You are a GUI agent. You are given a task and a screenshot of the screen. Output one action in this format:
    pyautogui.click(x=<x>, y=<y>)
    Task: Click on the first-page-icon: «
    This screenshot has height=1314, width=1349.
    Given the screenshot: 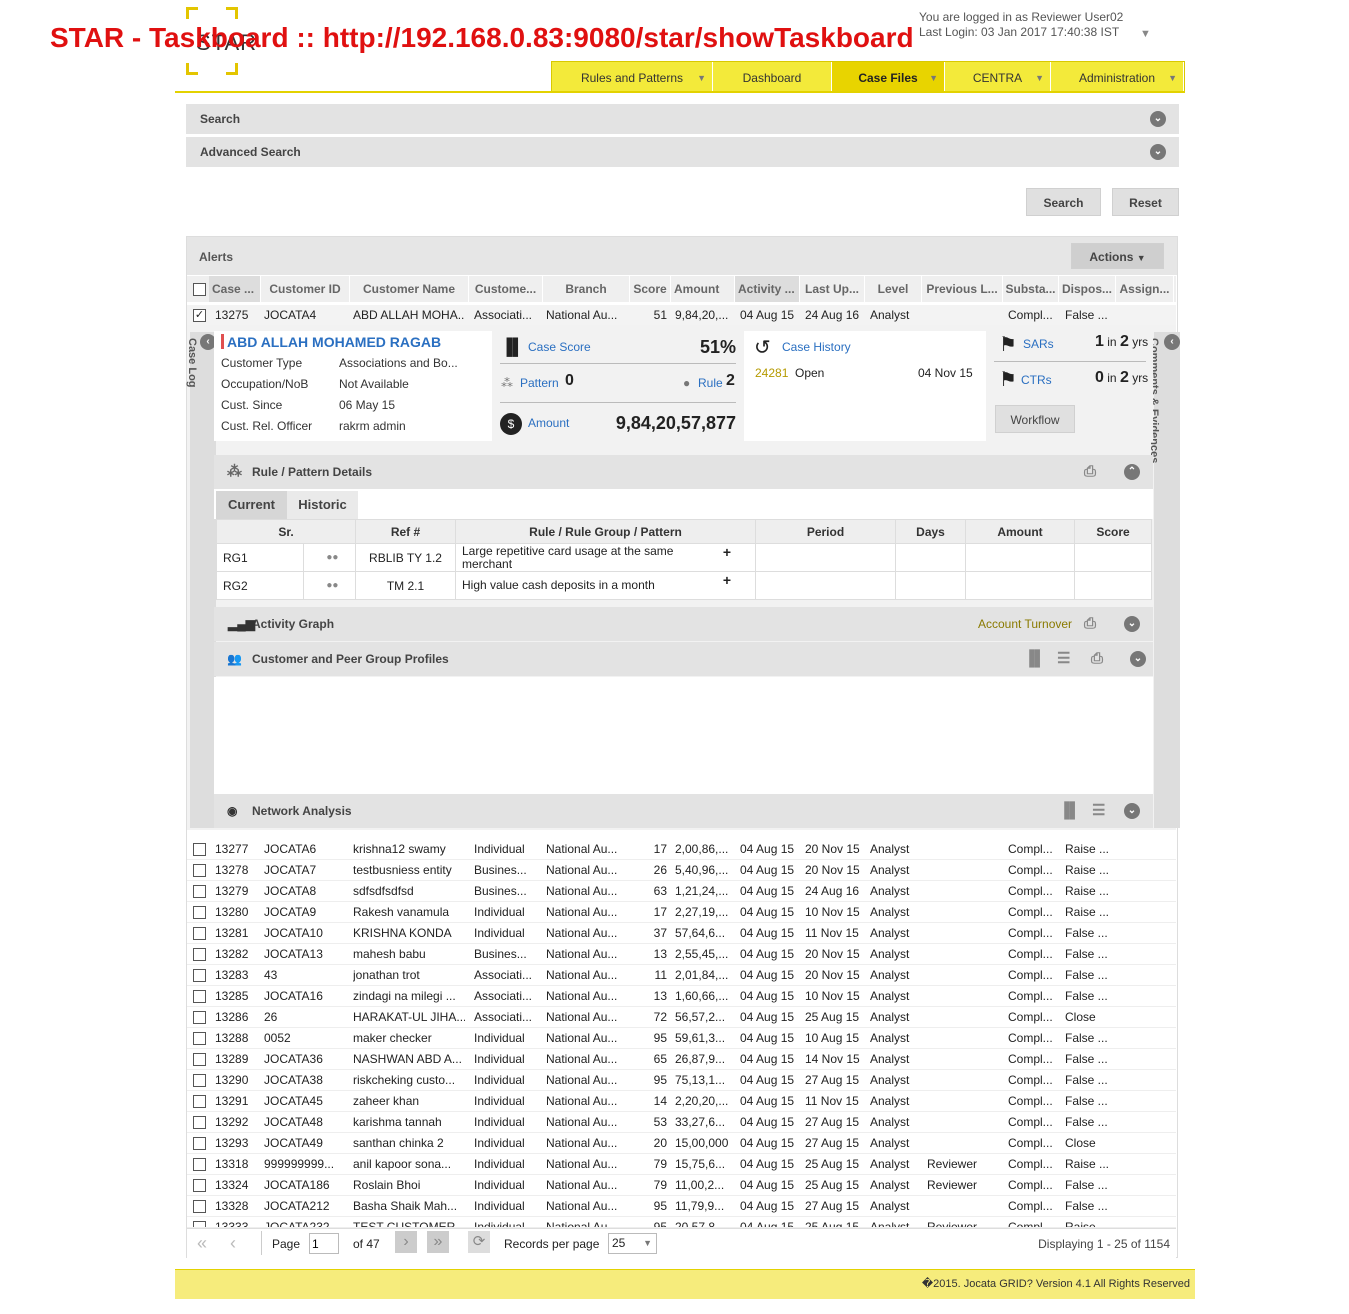 What is the action you would take?
    pyautogui.click(x=202, y=1243)
    